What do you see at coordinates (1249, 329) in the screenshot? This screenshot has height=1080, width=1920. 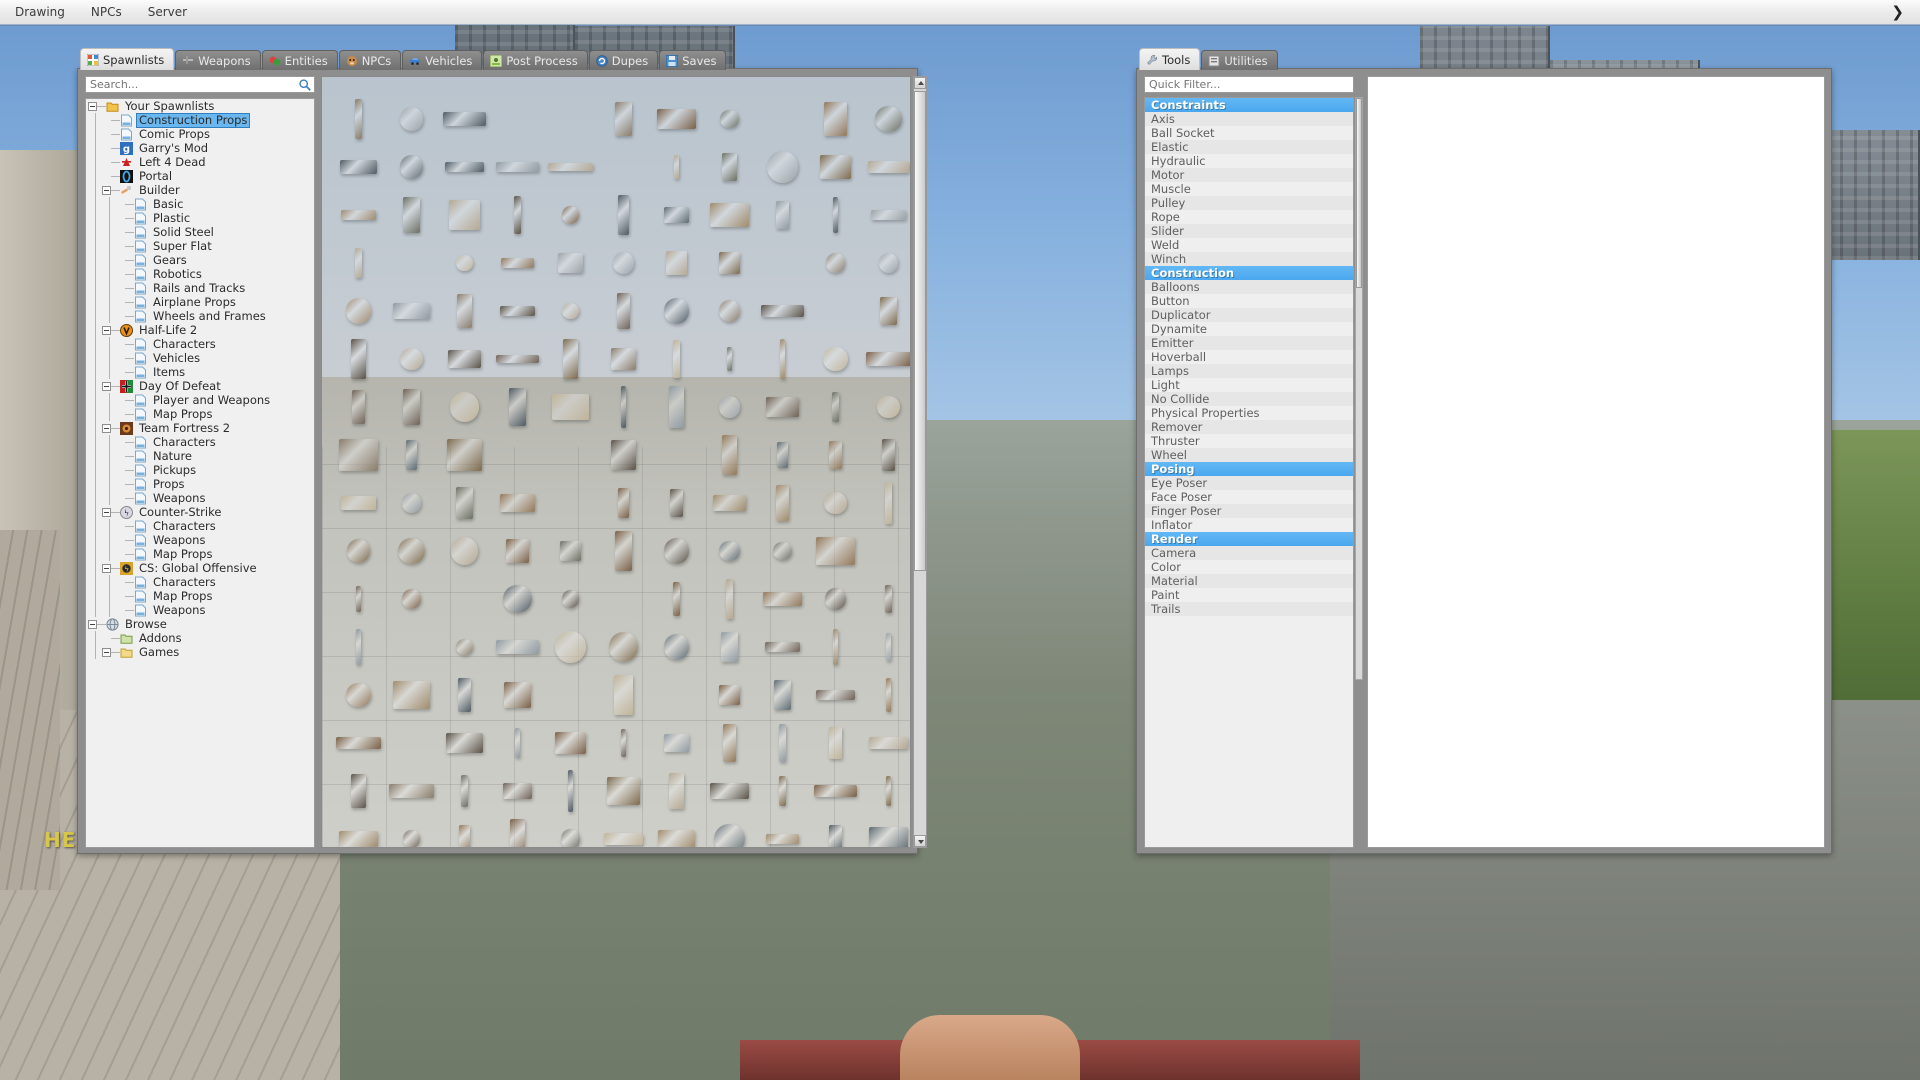 I see `tool-item-dynamite: Dynamite` at bounding box center [1249, 329].